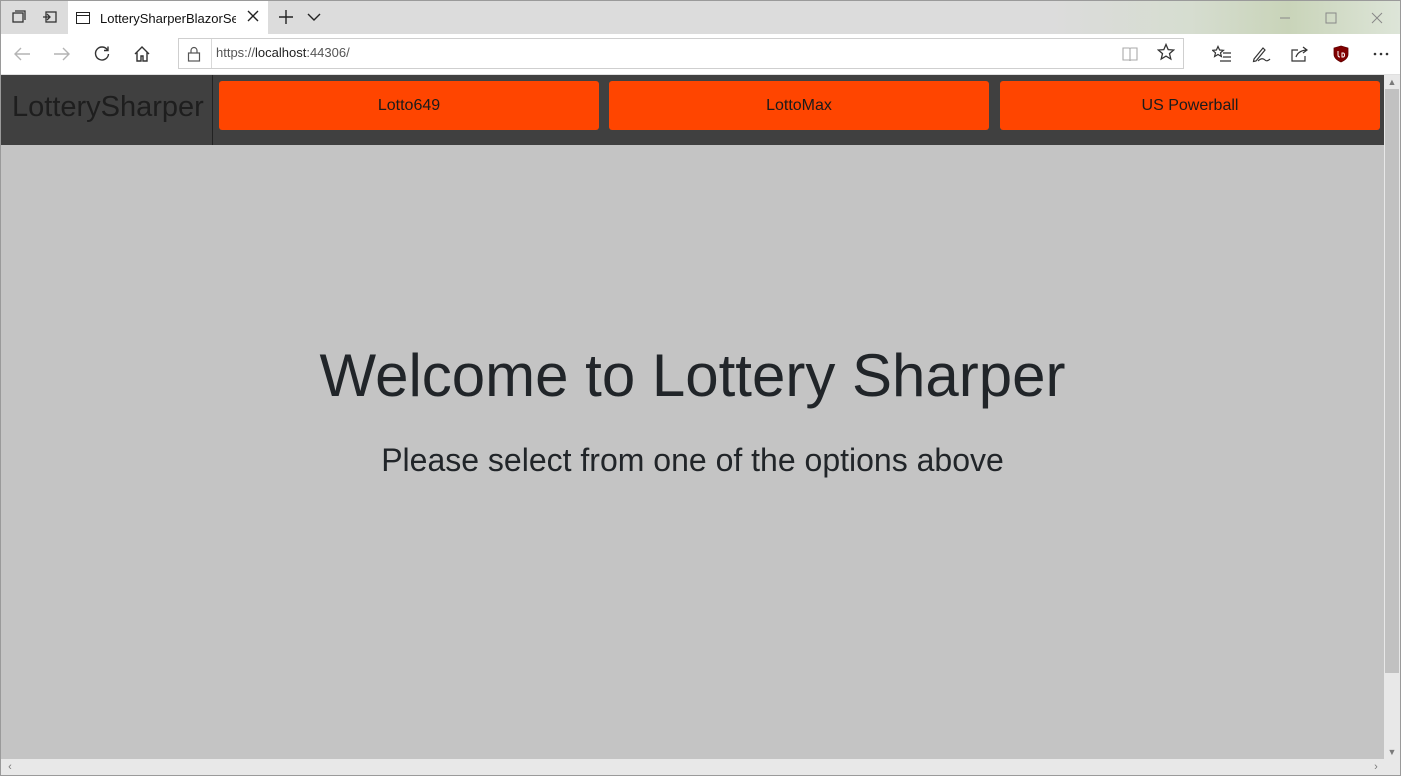 The image size is (1401, 776). What do you see at coordinates (50, 17) in the screenshot?
I see `set-aside-tabs-icon` at bounding box center [50, 17].